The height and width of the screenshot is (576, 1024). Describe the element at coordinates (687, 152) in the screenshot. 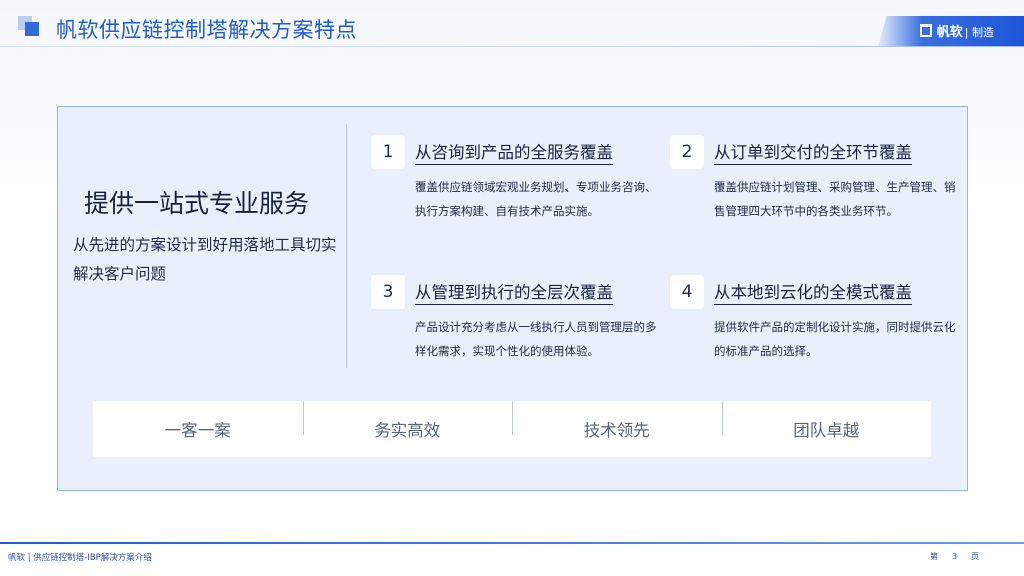

I see `feature-number: 2` at that location.